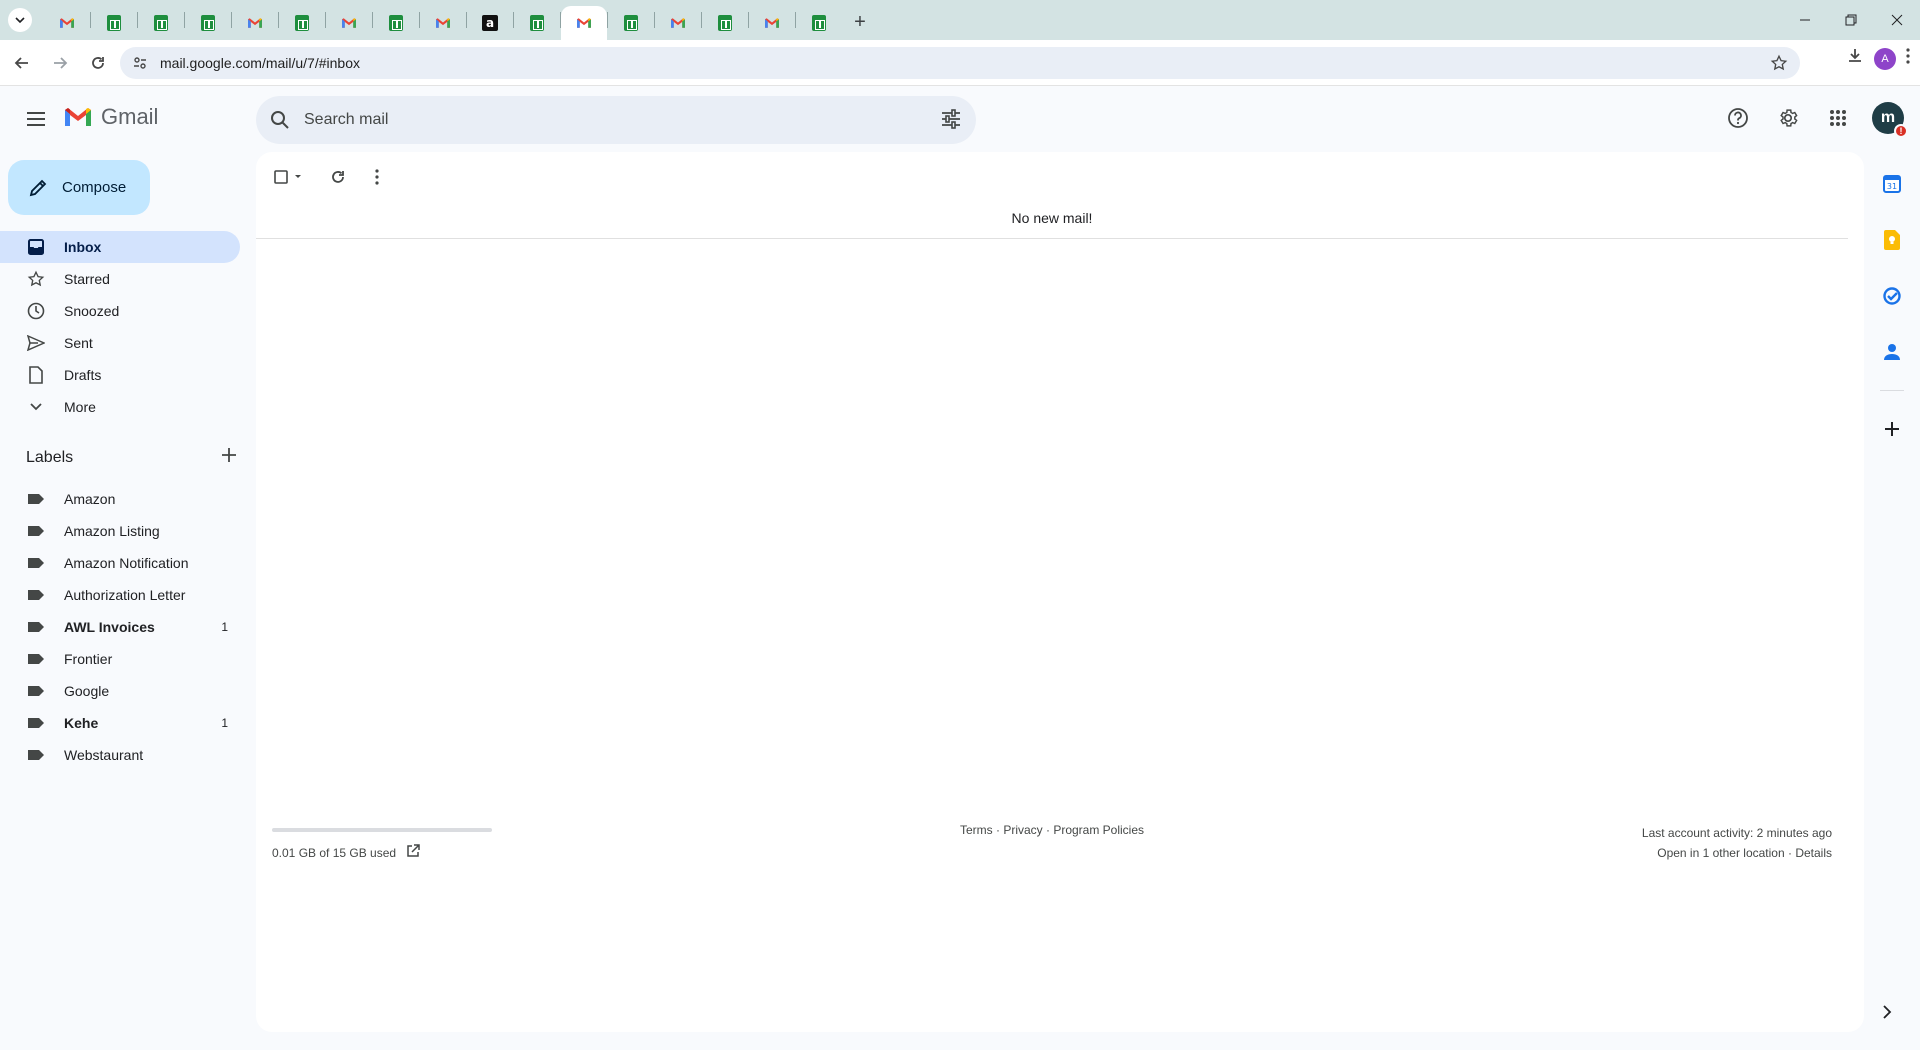  Describe the element at coordinates (140, 63) in the screenshot. I see `site-info-icon` at that location.